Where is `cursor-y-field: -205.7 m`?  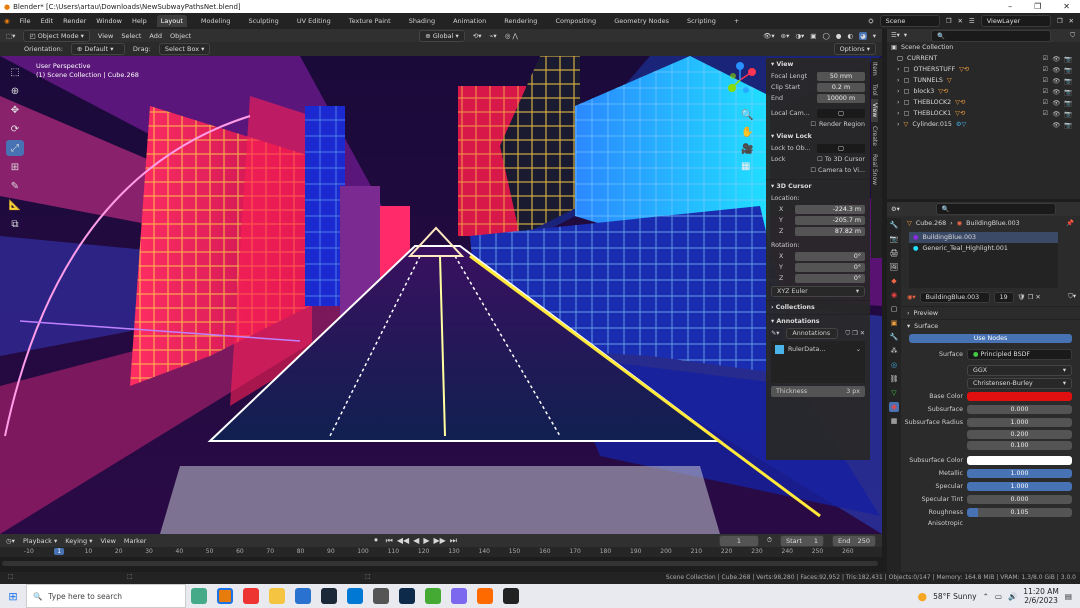
cursor-y-field: -205.7 m is located at coordinates (830, 220).